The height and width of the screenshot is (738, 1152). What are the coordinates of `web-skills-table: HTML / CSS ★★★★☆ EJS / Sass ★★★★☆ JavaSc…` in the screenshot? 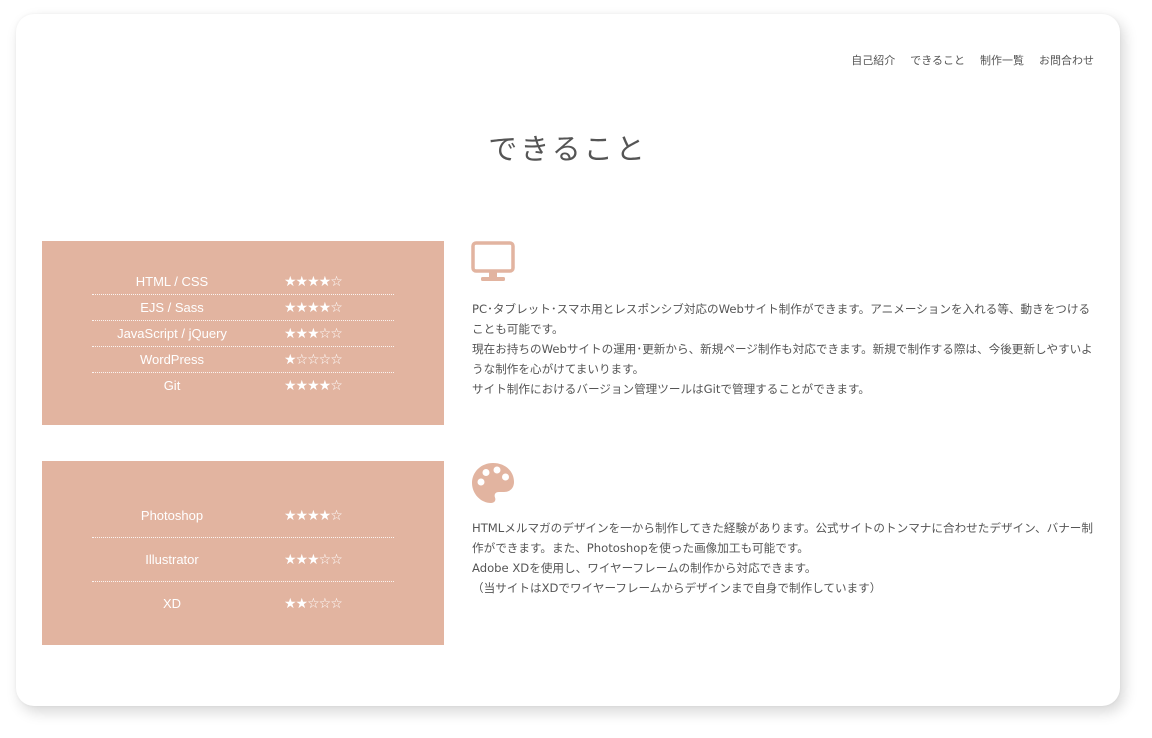 It's located at (243, 333).